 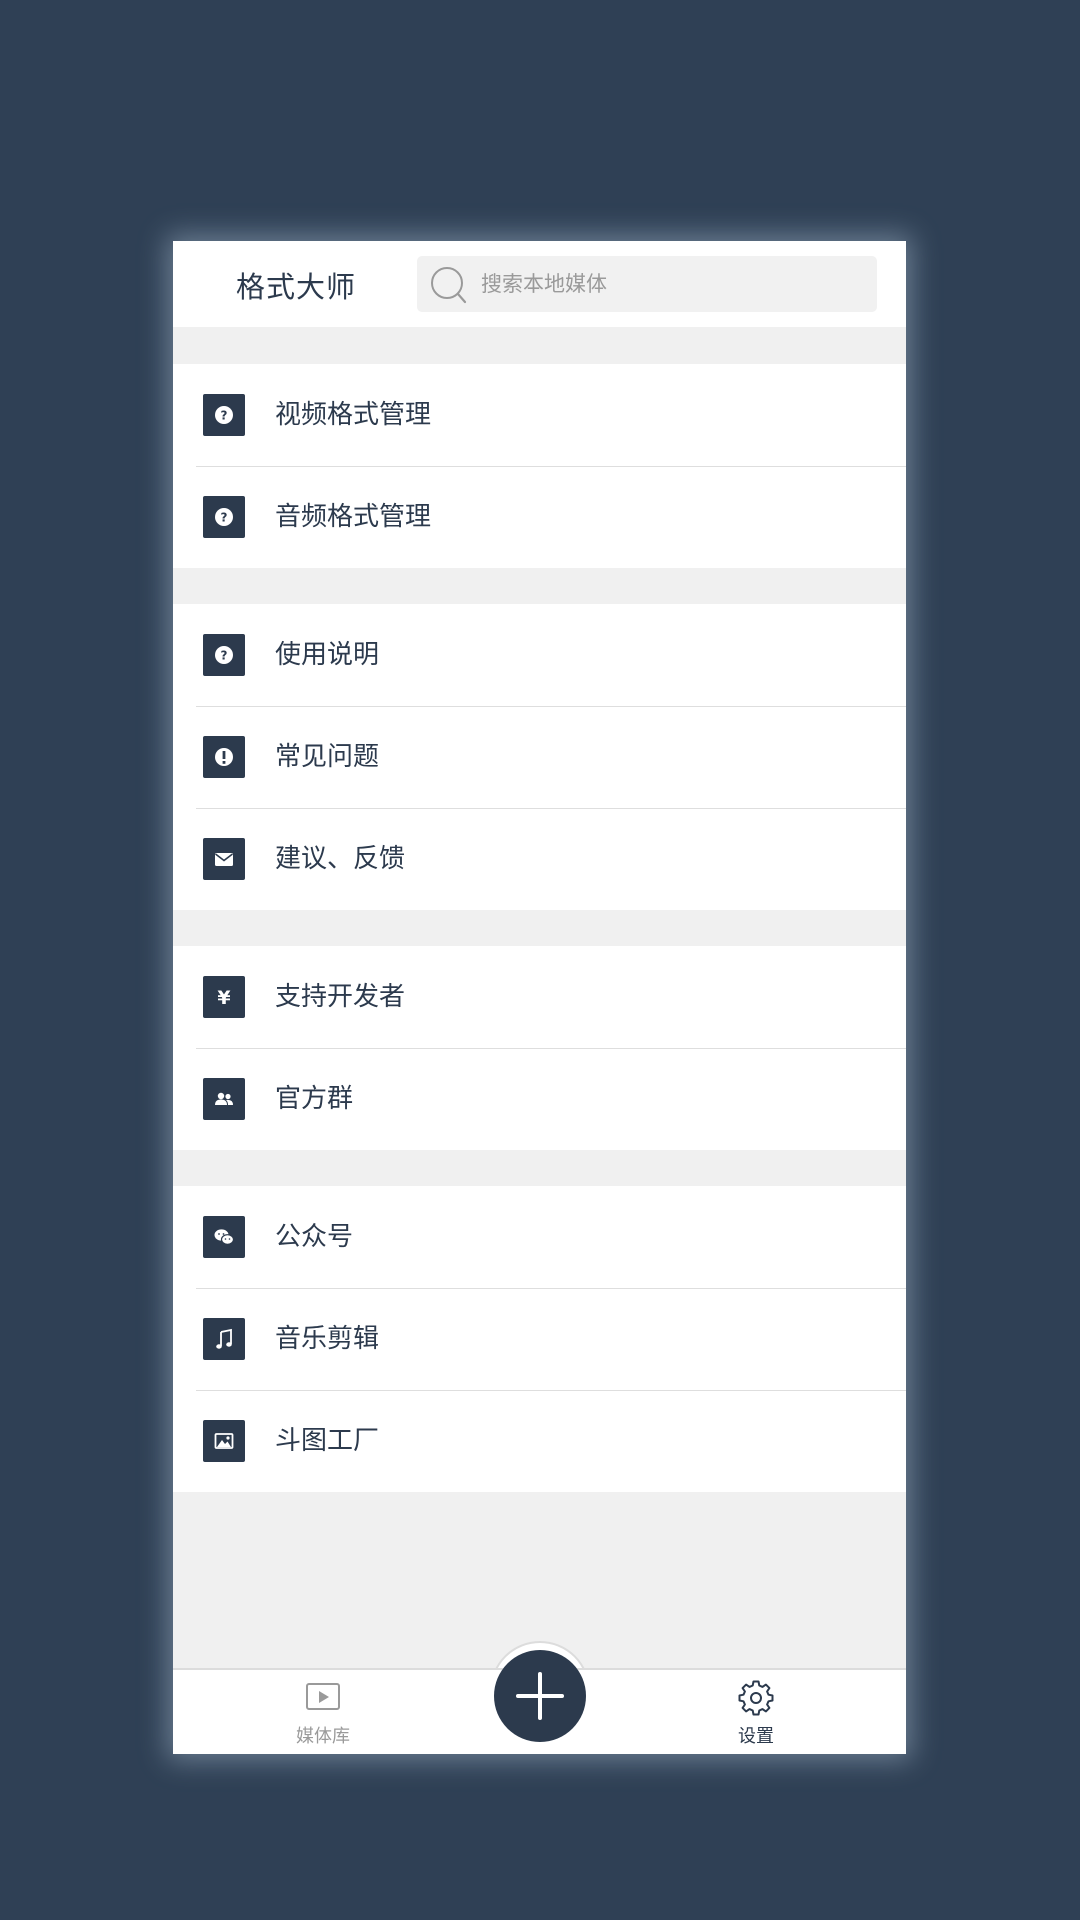 What do you see at coordinates (327, 1339) in the screenshot?
I see `menu-item-label: 音乐剪辑` at bounding box center [327, 1339].